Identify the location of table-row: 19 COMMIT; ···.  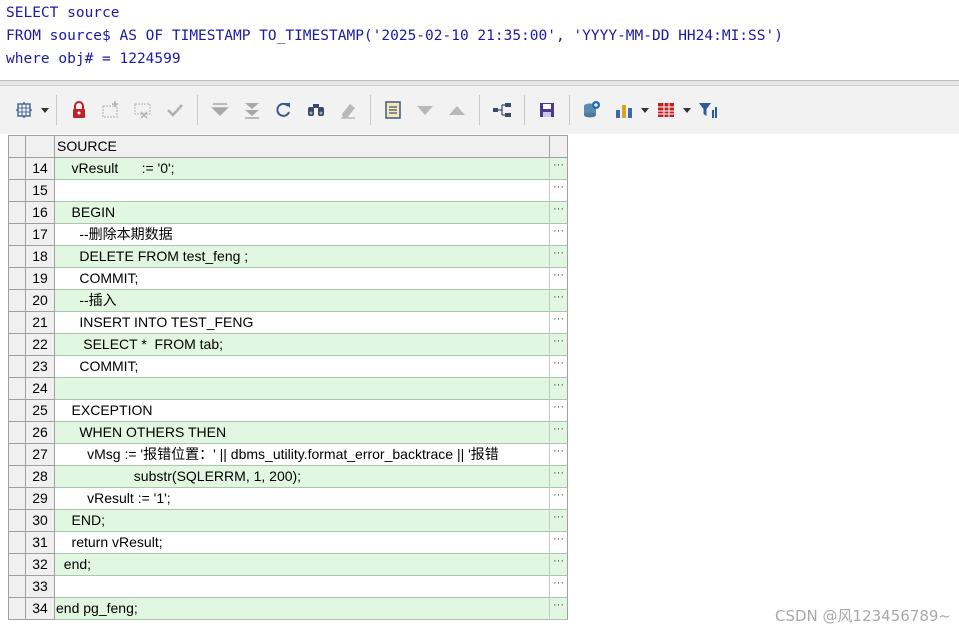
(288, 279).